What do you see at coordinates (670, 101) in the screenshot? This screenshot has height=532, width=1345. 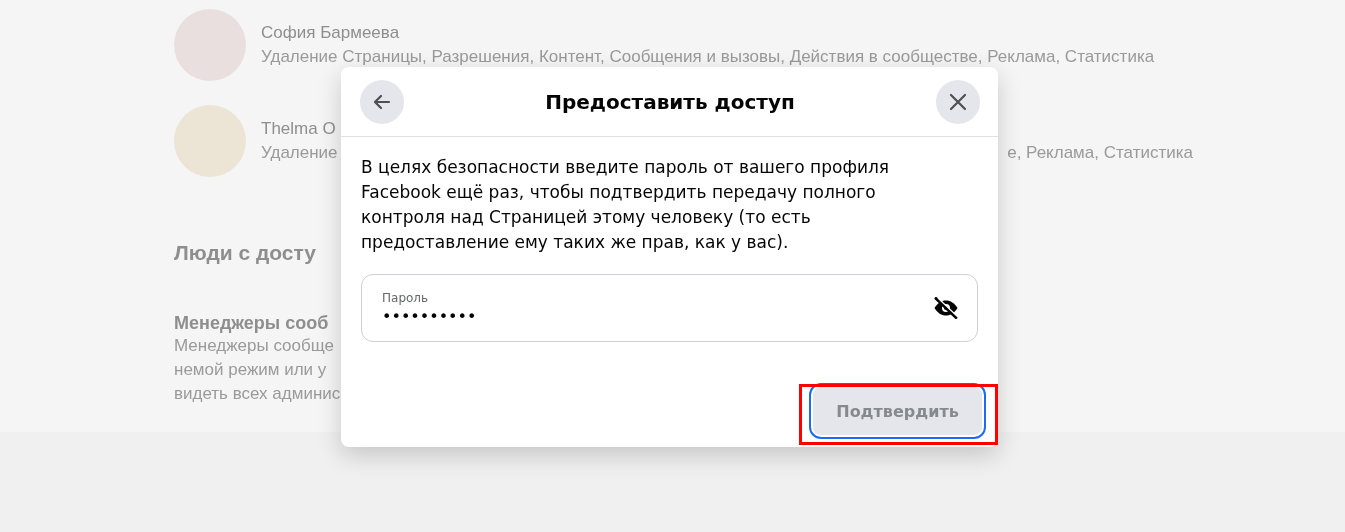 I see `dialog-title: Предоставить доступ` at bounding box center [670, 101].